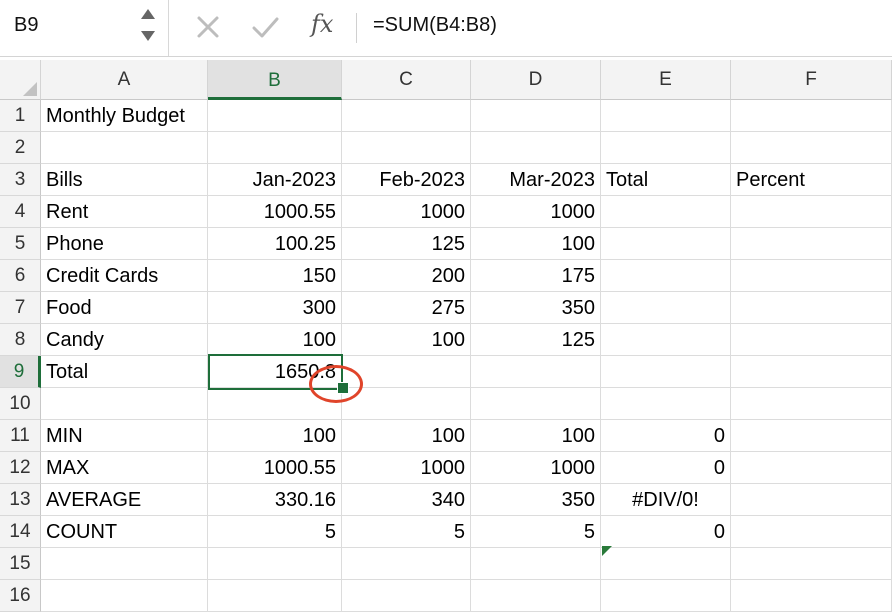  What do you see at coordinates (666, 148) in the screenshot?
I see `cell-e2` at bounding box center [666, 148].